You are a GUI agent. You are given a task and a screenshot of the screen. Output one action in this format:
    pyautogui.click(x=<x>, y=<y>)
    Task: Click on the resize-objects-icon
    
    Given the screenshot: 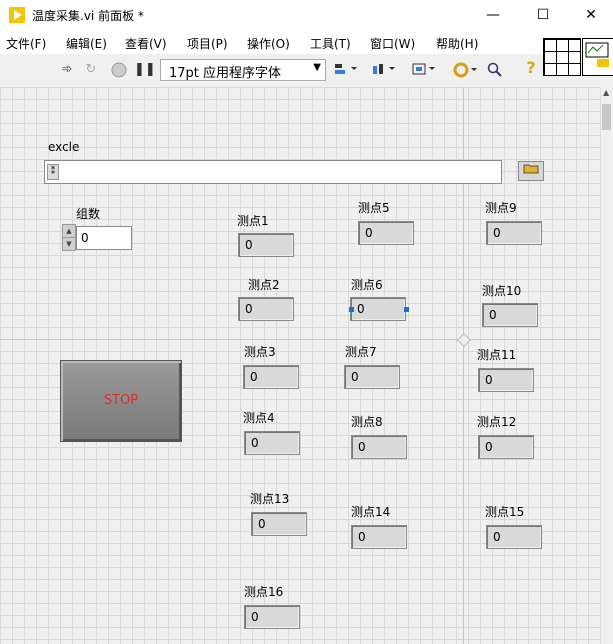 What is the action you would take?
    pyautogui.click(x=423, y=70)
    